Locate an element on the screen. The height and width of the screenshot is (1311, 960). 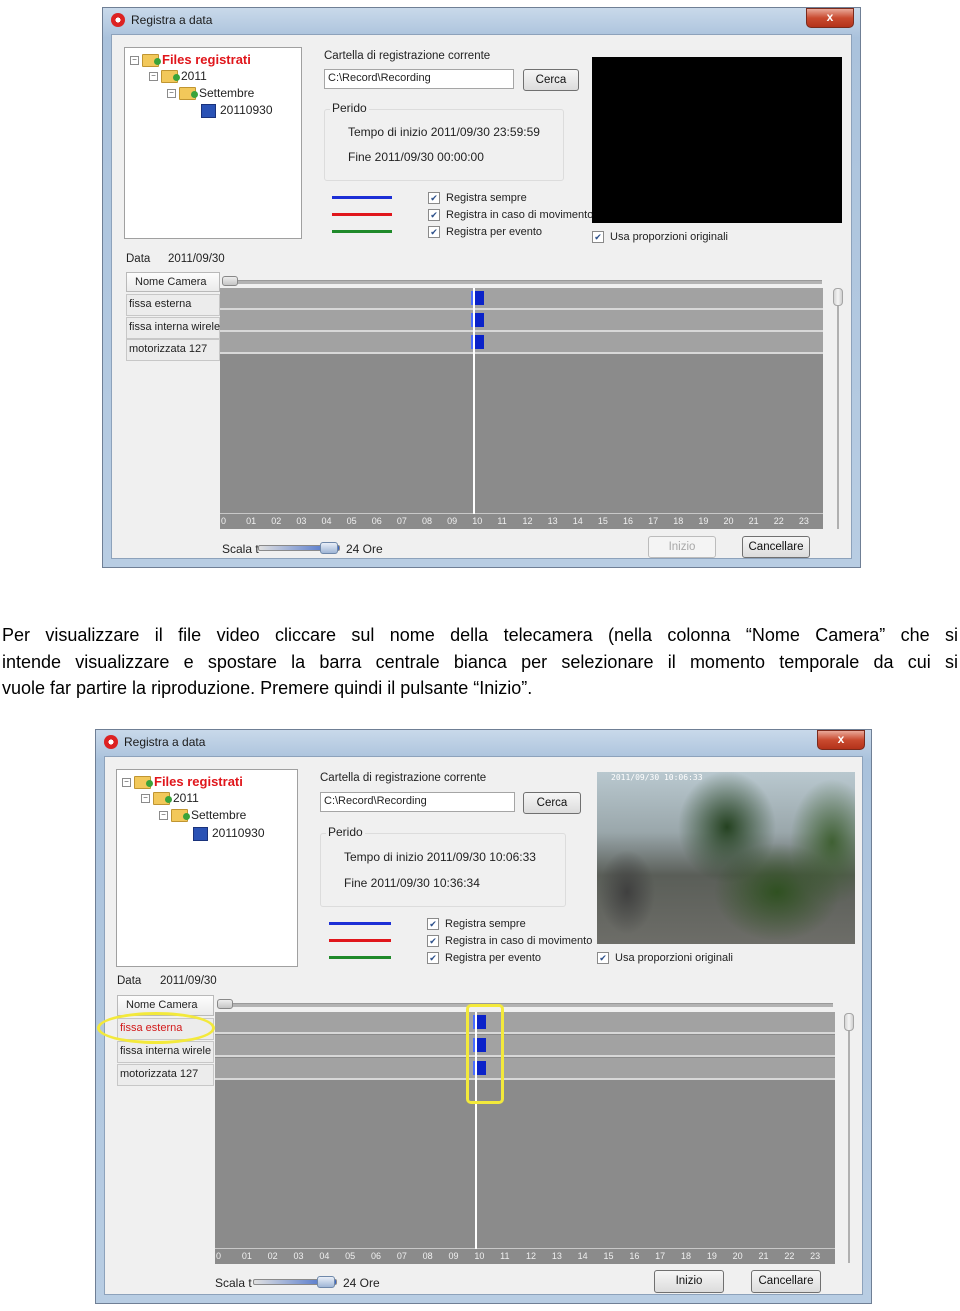
hour-tick-label: 12 is located at coordinates (527, 521).